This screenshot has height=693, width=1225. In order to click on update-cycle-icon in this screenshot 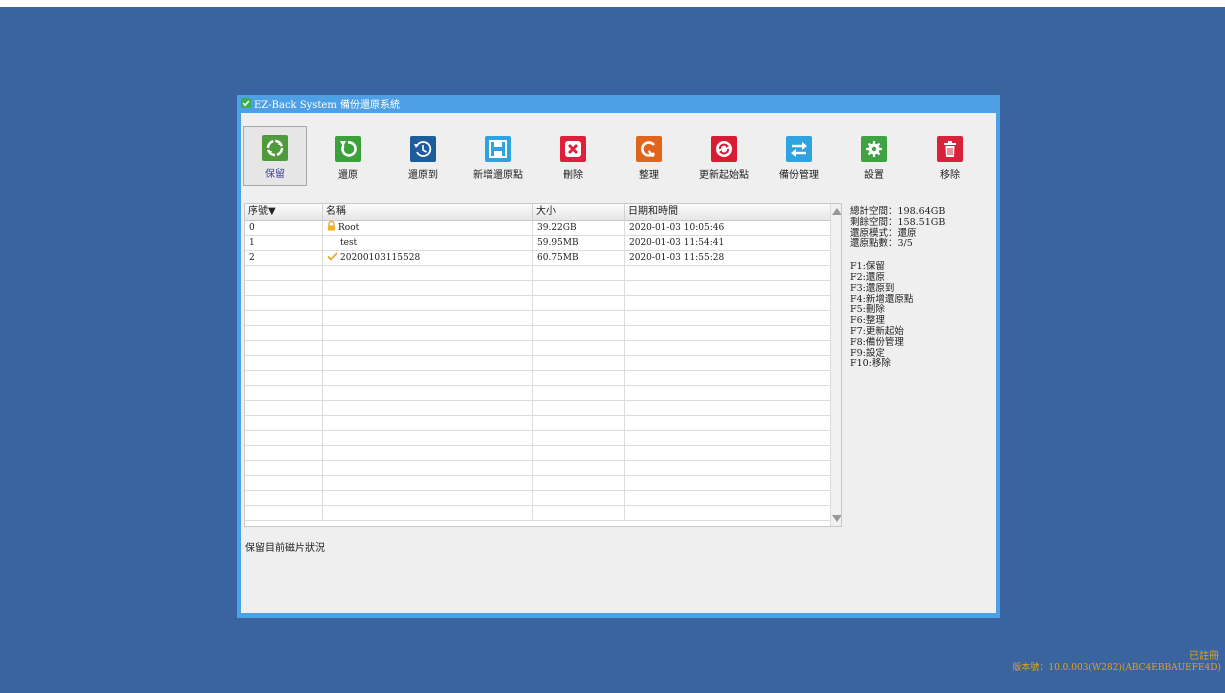, I will do `click(724, 149)`.